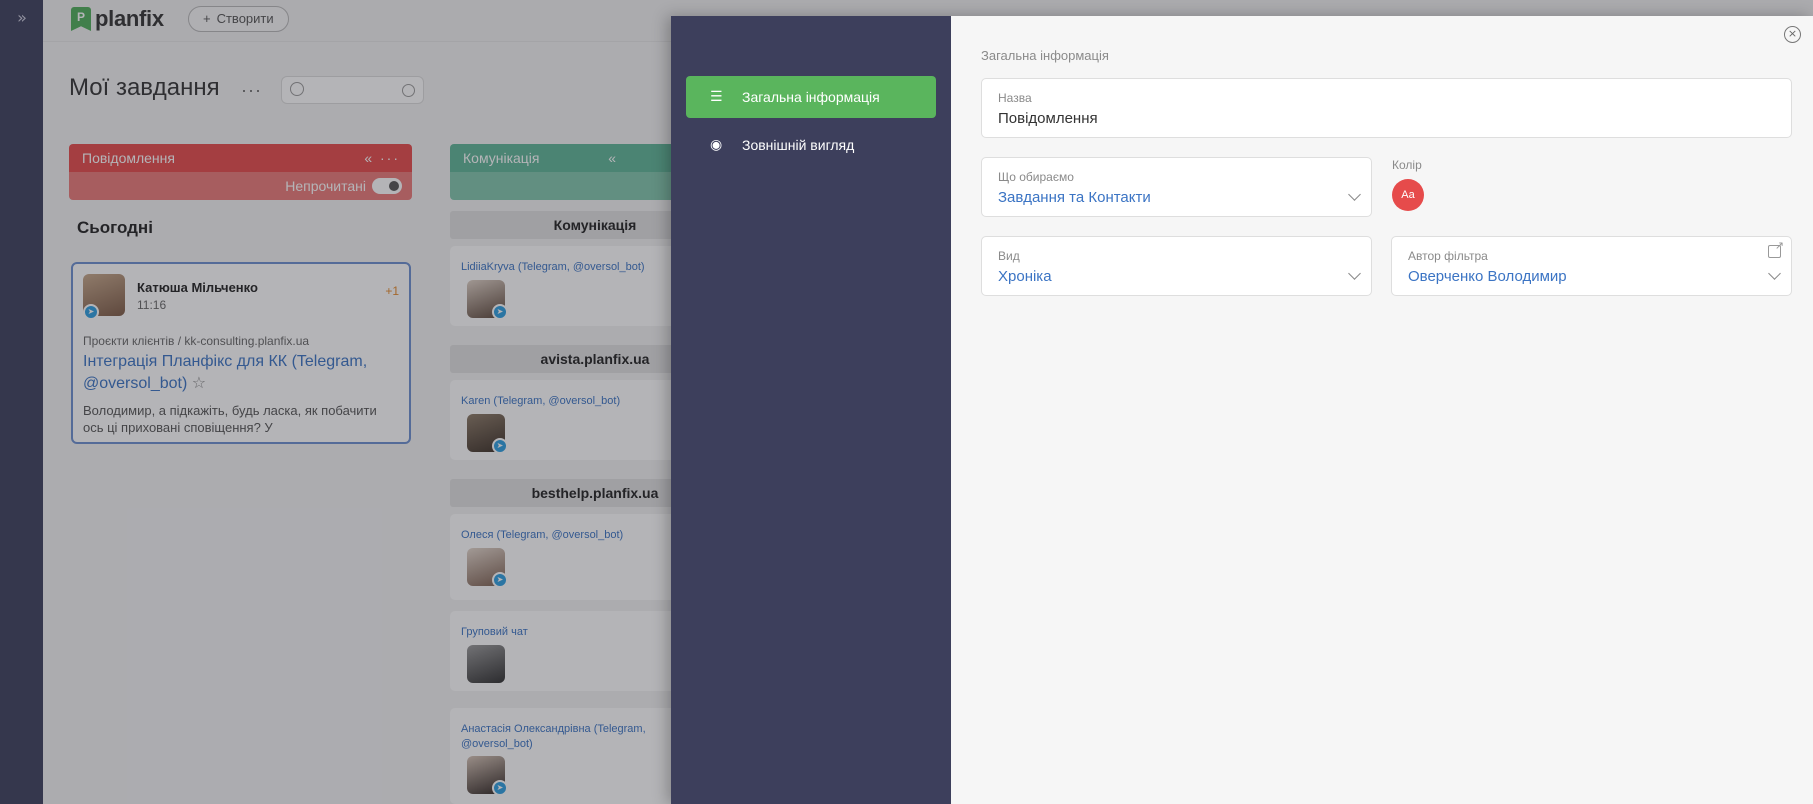  Describe the element at coordinates (1792, 34) in the screenshot. I see `close-icon: ×` at that location.